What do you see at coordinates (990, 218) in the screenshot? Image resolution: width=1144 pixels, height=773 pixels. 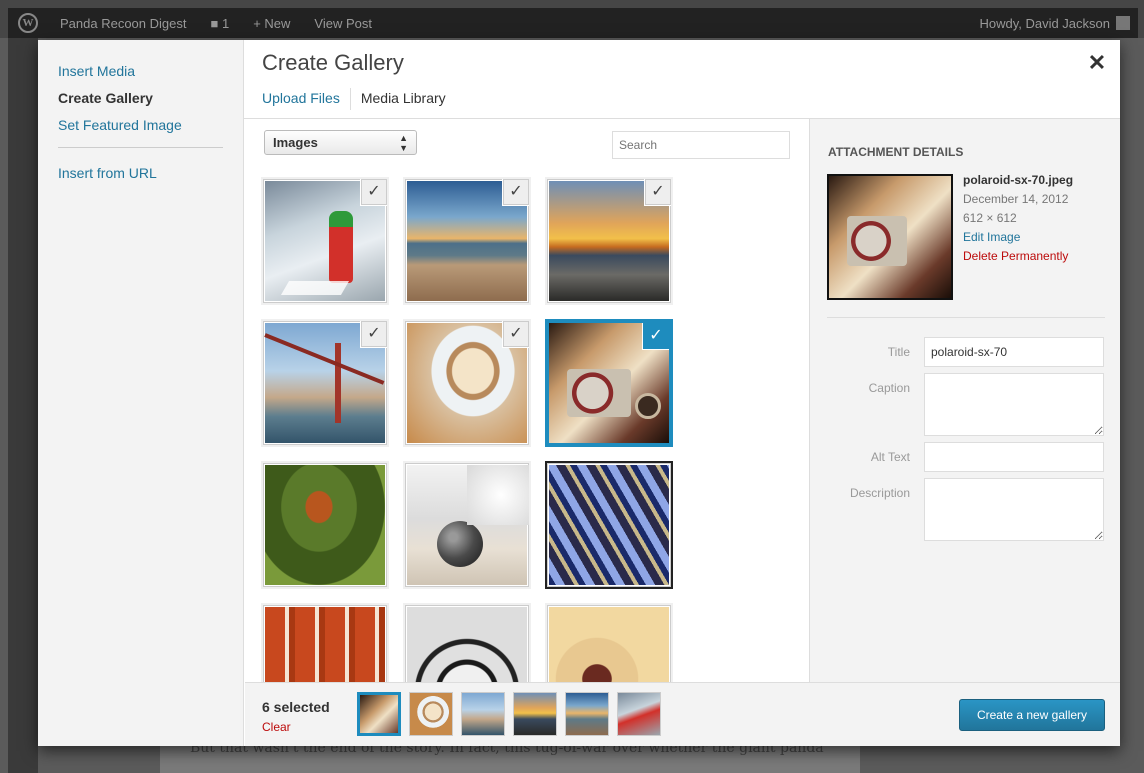 I see `dimensions: 612 × 612` at bounding box center [990, 218].